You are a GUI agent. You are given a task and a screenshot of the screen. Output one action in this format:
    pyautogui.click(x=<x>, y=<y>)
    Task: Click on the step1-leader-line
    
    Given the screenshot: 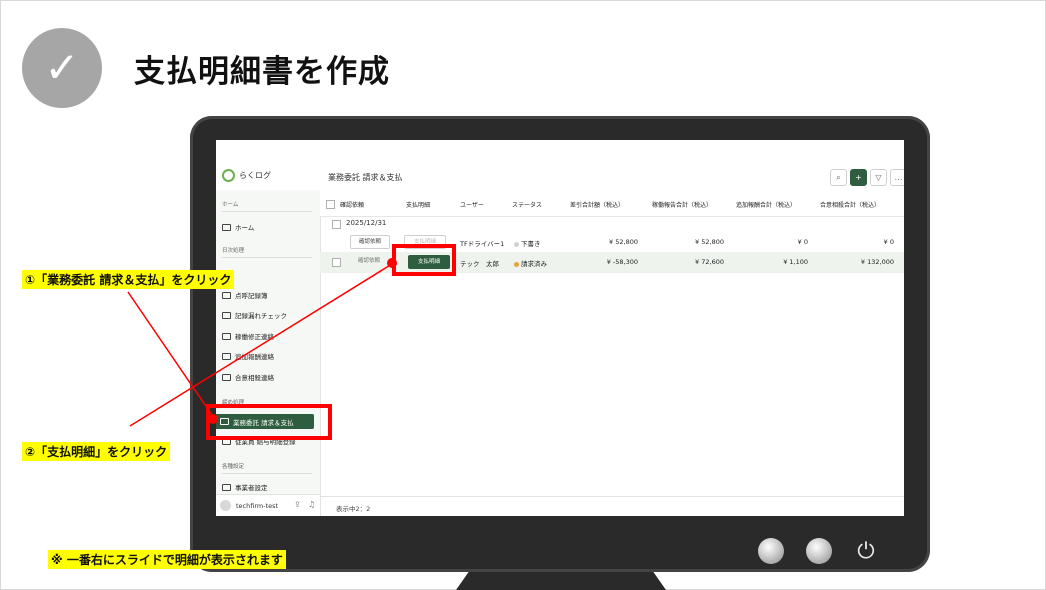 What is the action you would take?
    pyautogui.click(x=171, y=355)
    